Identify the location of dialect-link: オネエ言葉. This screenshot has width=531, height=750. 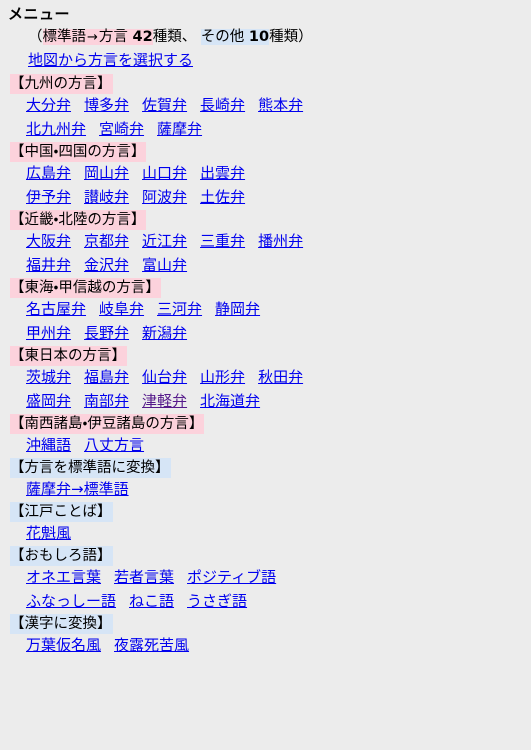
(63, 577).